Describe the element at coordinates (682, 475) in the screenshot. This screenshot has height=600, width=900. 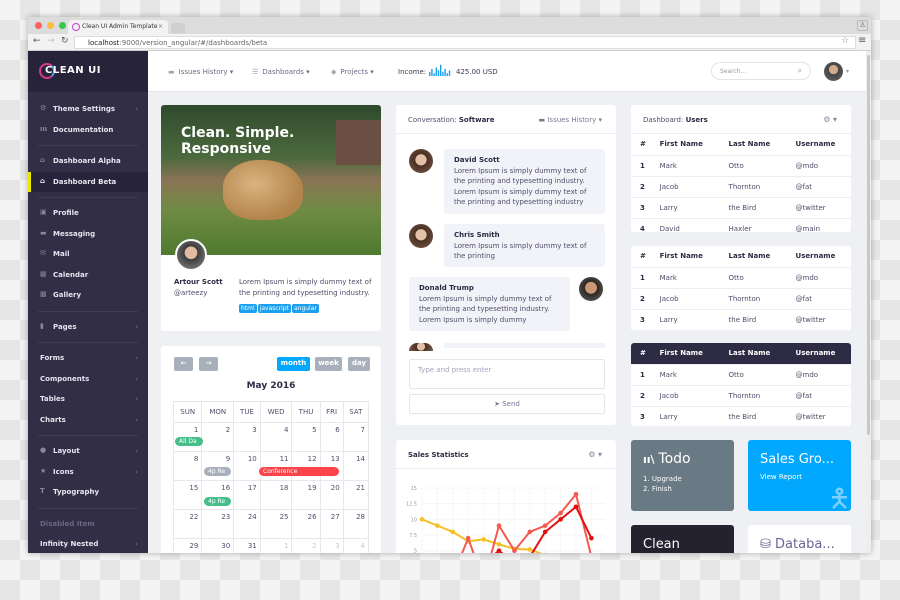
I see `todo-widget: ıı\ Todo 1. Upgrade 2. Finish` at that location.